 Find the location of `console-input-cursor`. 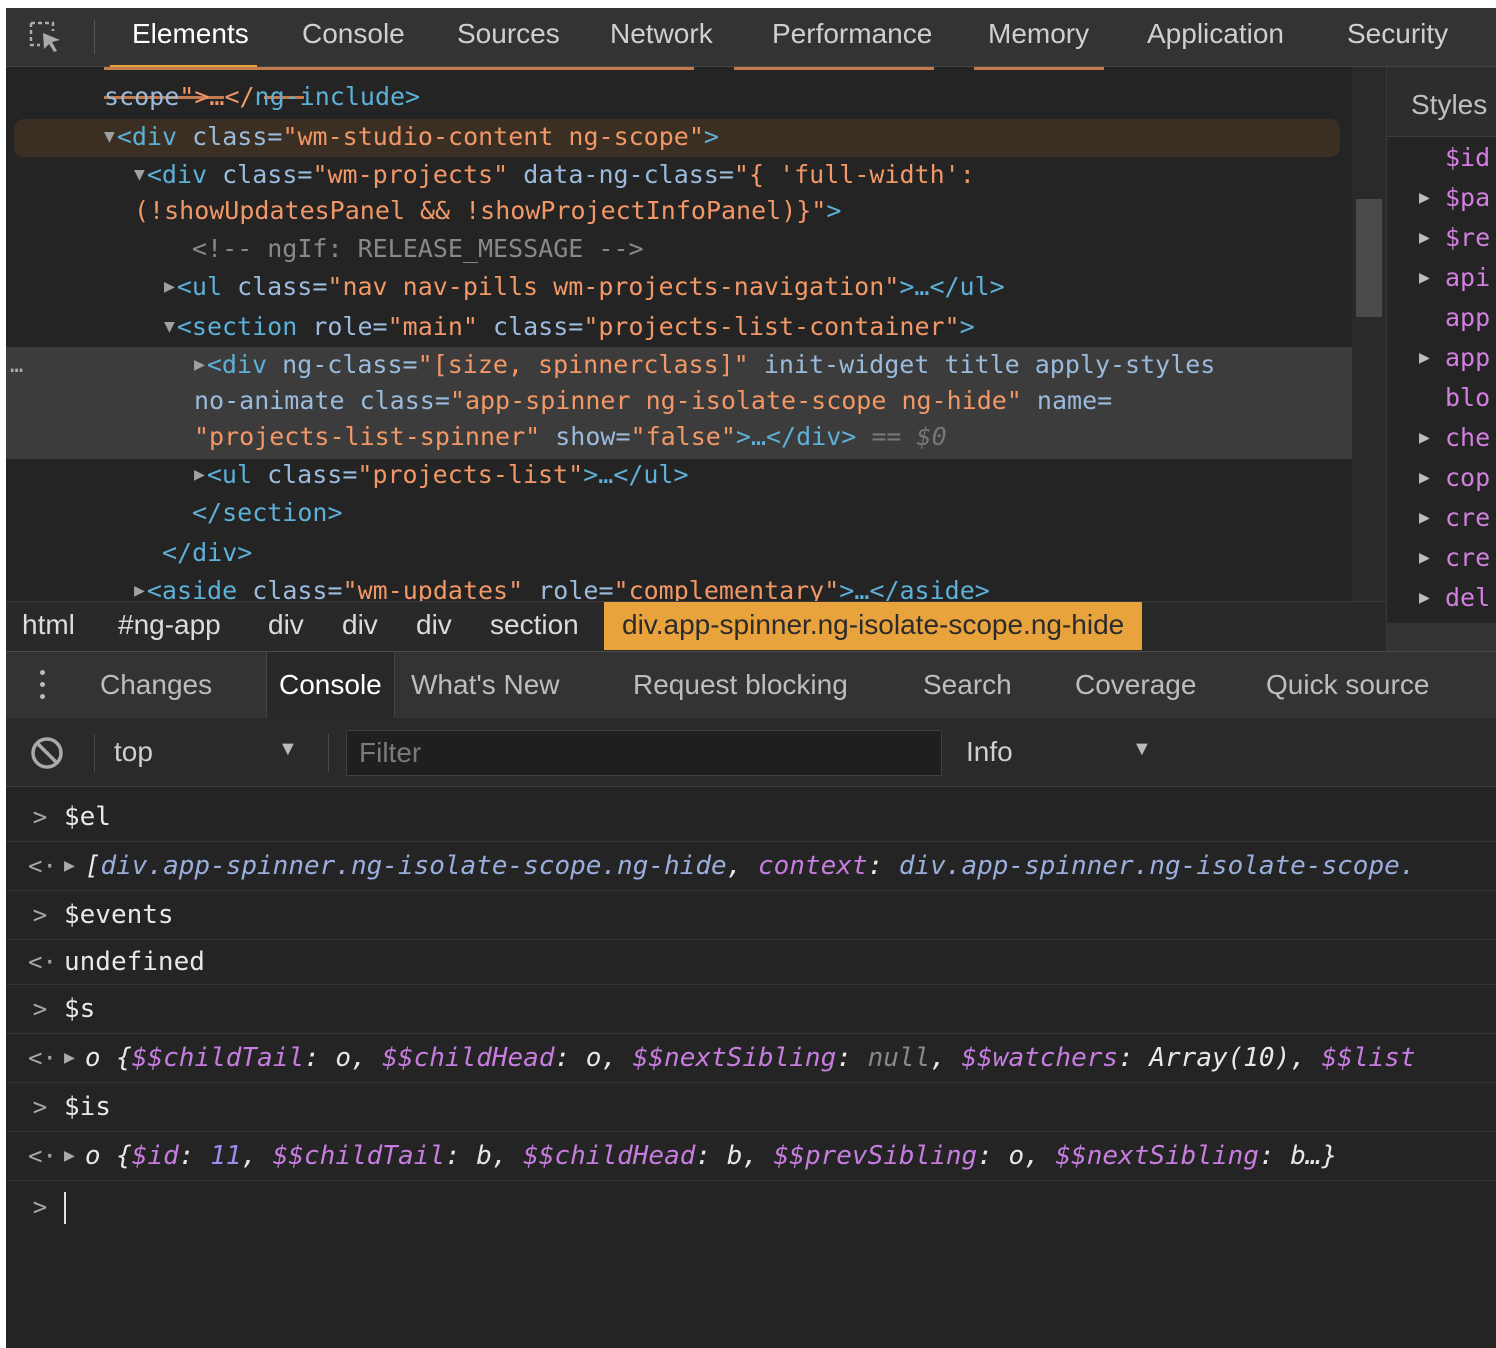

console-input-cursor is located at coordinates (58, 1207).